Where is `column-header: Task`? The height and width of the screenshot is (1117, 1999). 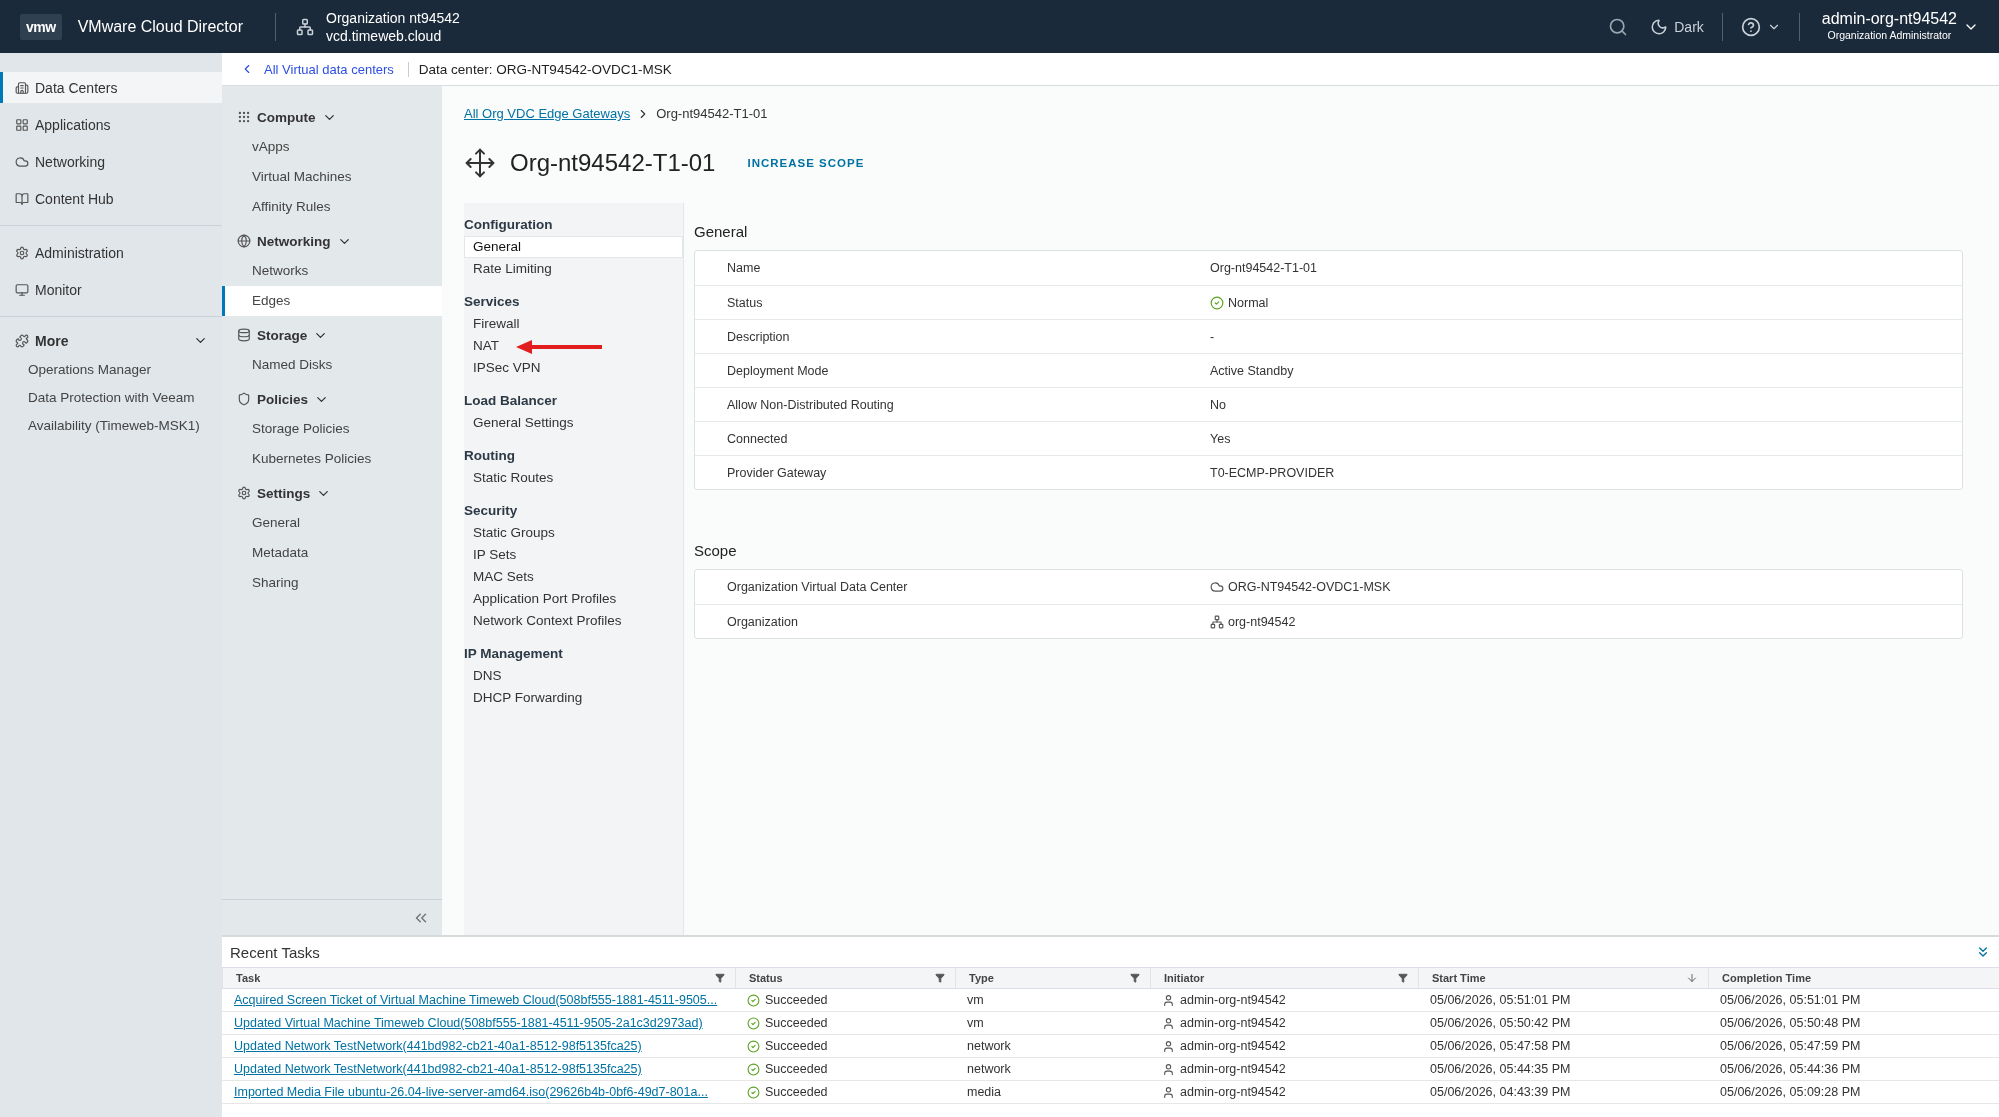 column-header: Task is located at coordinates (478, 978).